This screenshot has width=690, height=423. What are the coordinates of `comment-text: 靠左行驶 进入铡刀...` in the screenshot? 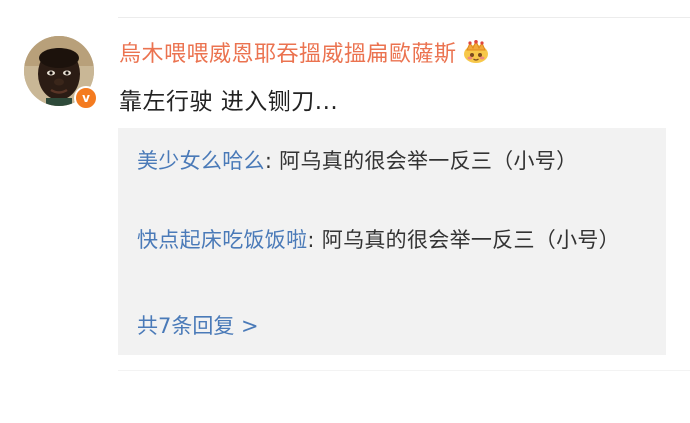 It's located at (229, 102).